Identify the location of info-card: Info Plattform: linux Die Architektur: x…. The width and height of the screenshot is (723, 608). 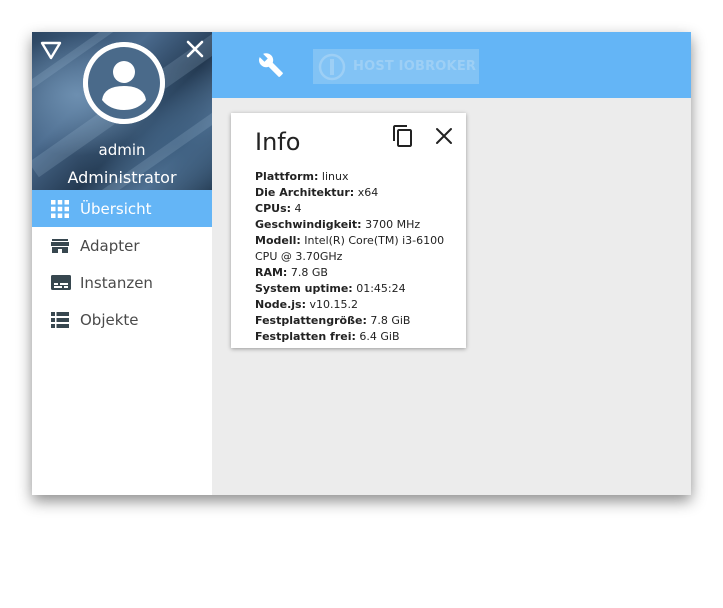
(348, 230).